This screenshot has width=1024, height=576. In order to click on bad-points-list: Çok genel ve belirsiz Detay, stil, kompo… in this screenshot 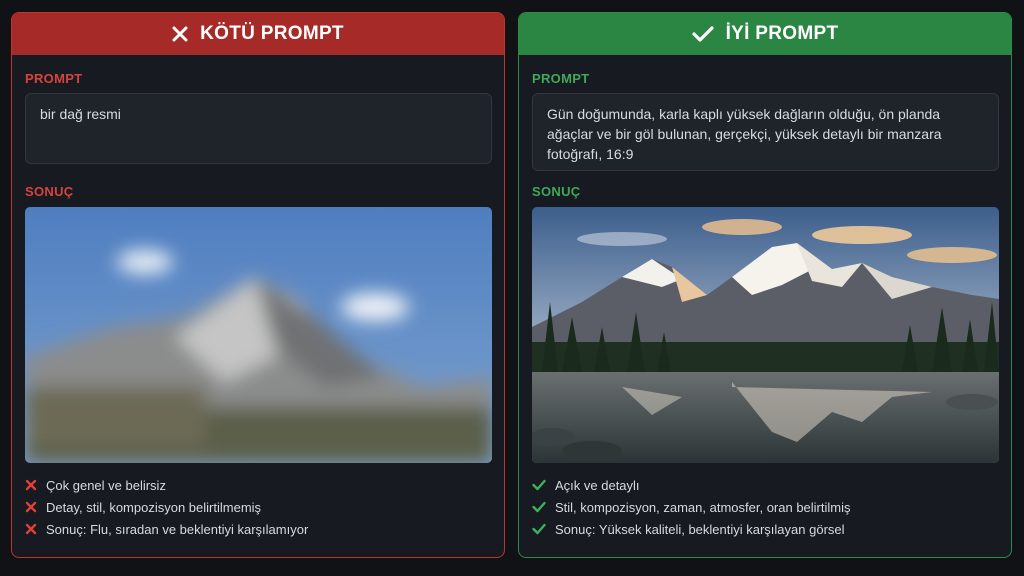, I will do `click(166, 507)`.